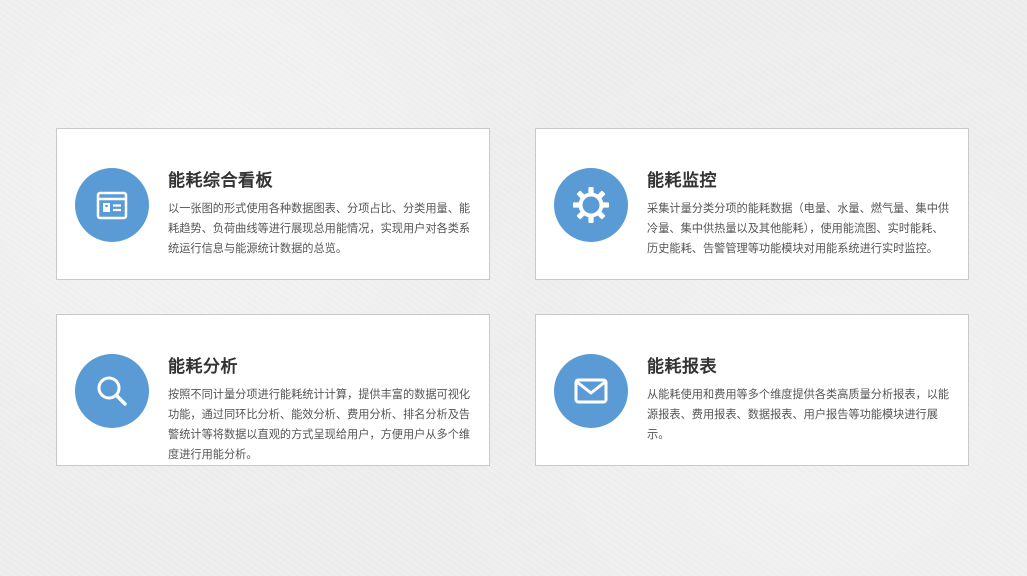 The height and width of the screenshot is (576, 1027). I want to click on card-title: 能耗监控, so click(682, 181).